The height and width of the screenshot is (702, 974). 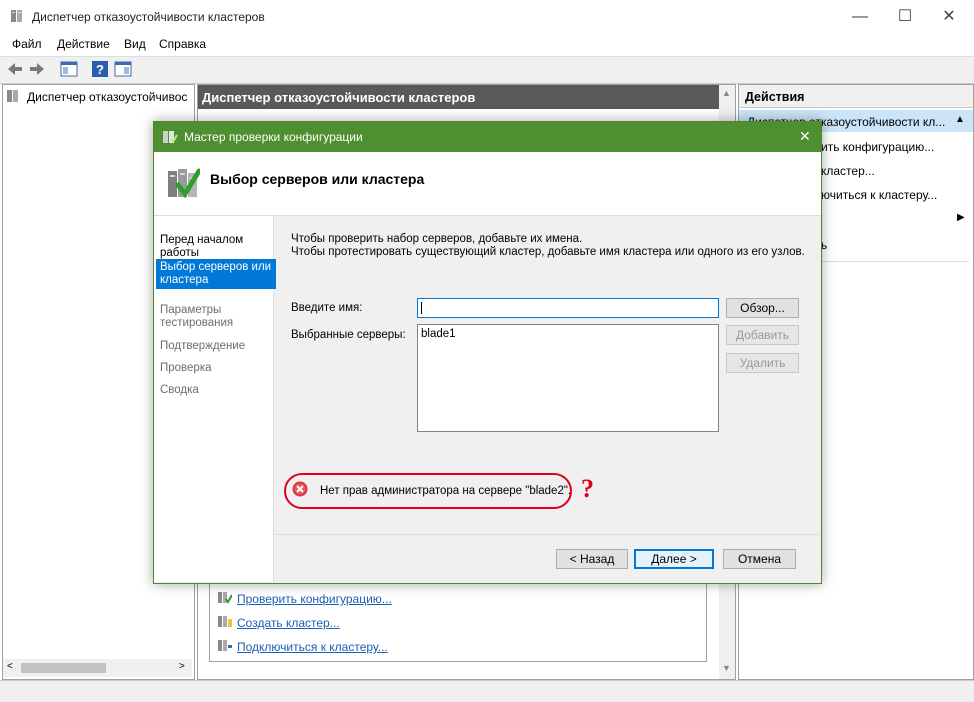 What do you see at coordinates (961, 217) in the screenshot?
I see `submenu-arrow-icon: ▶` at bounding box center [961, 217].